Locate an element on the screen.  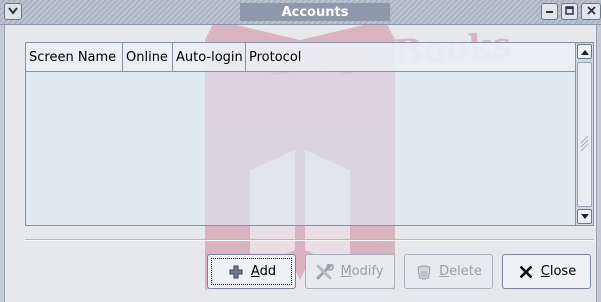
close-label: Close is located at coordinates (558, 271).